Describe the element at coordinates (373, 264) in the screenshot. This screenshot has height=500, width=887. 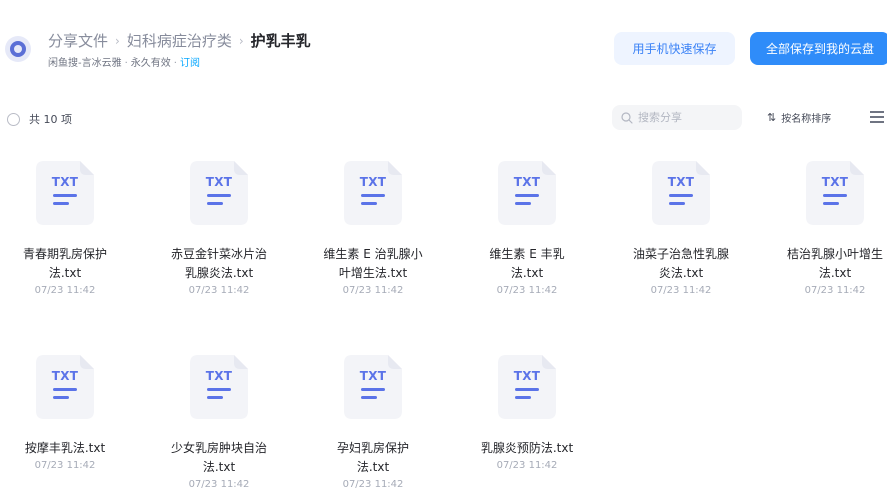
I see `file-name: 维生素 E 治乳腺小 叶增生法.txt` at that location.